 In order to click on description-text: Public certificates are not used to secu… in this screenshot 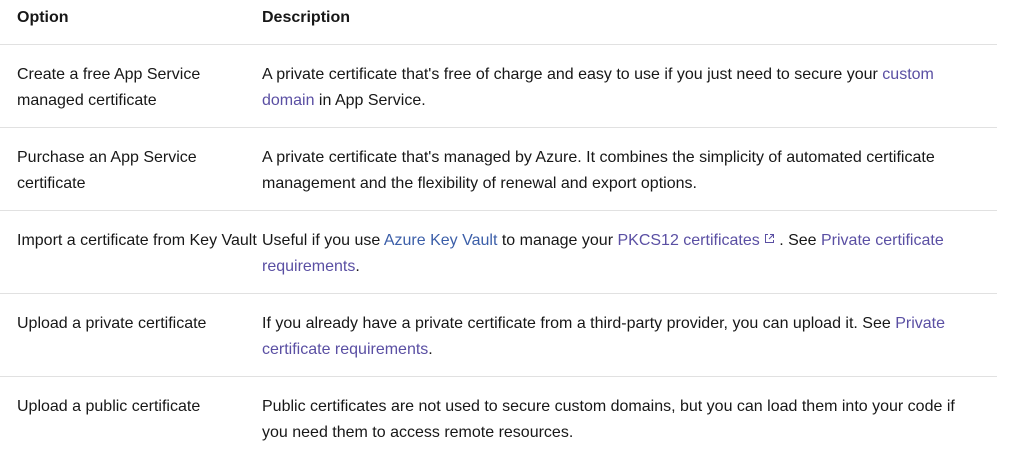, I will do `click(608, 419)`.